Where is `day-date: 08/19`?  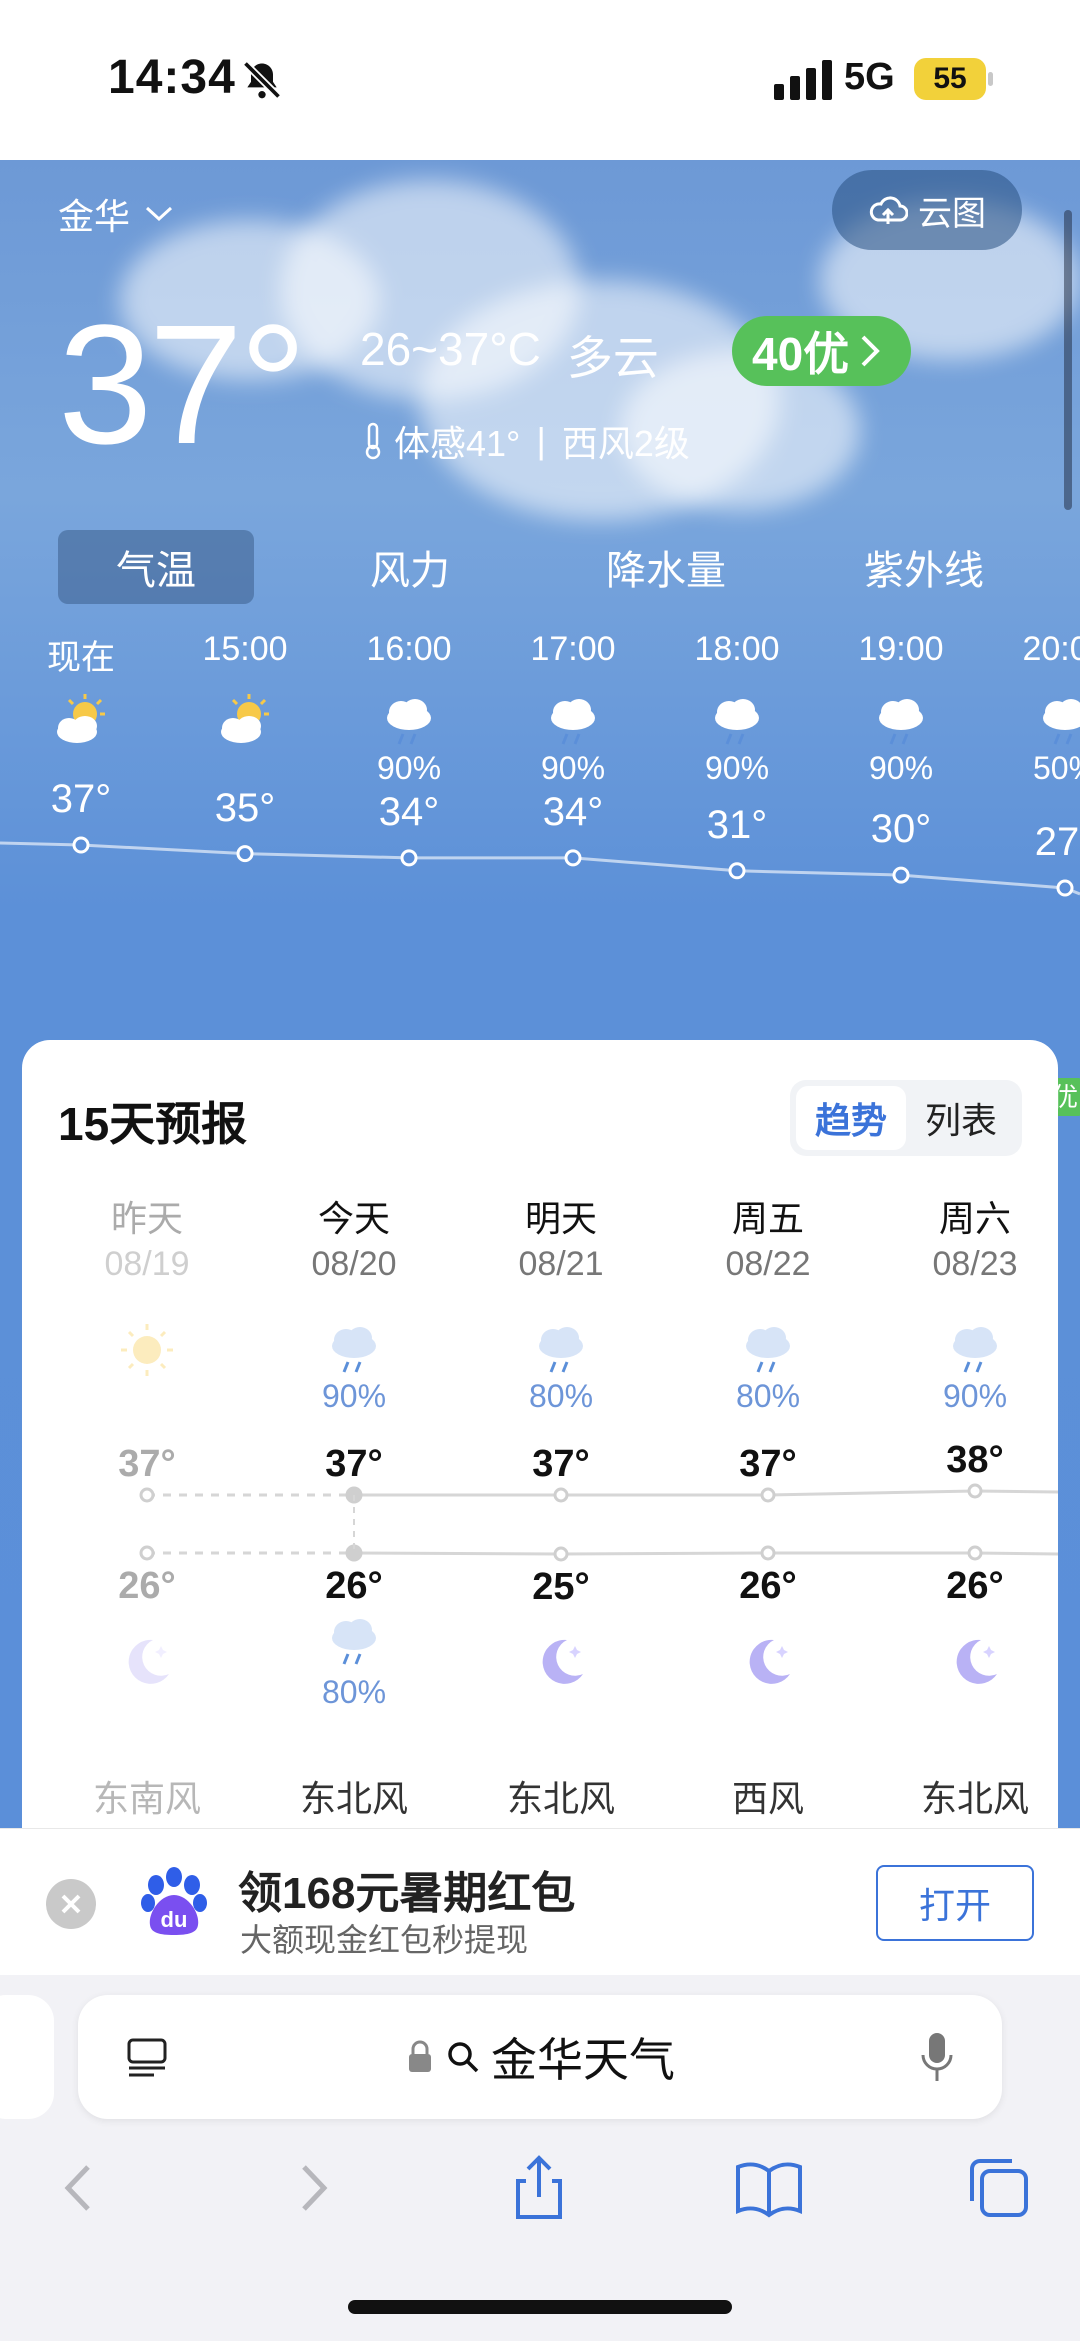 day-date: 08/19 is located at coordinates (147, 1264).